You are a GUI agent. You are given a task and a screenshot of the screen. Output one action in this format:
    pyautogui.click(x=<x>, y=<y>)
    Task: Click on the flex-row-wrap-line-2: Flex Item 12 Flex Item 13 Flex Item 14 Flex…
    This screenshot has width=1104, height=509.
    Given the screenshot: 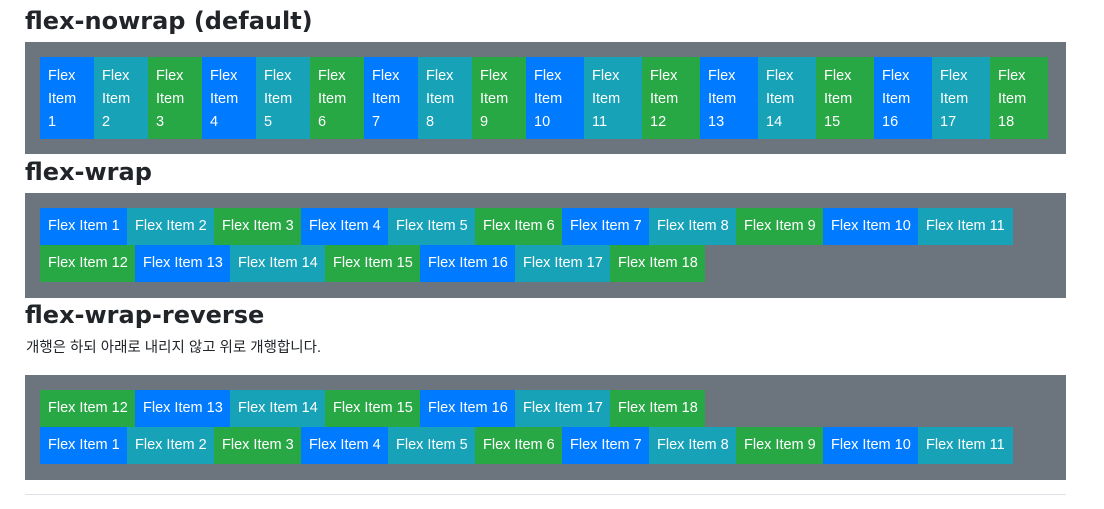 What is the action you would take?
    pyautogui.click(x=372, y=263)
    